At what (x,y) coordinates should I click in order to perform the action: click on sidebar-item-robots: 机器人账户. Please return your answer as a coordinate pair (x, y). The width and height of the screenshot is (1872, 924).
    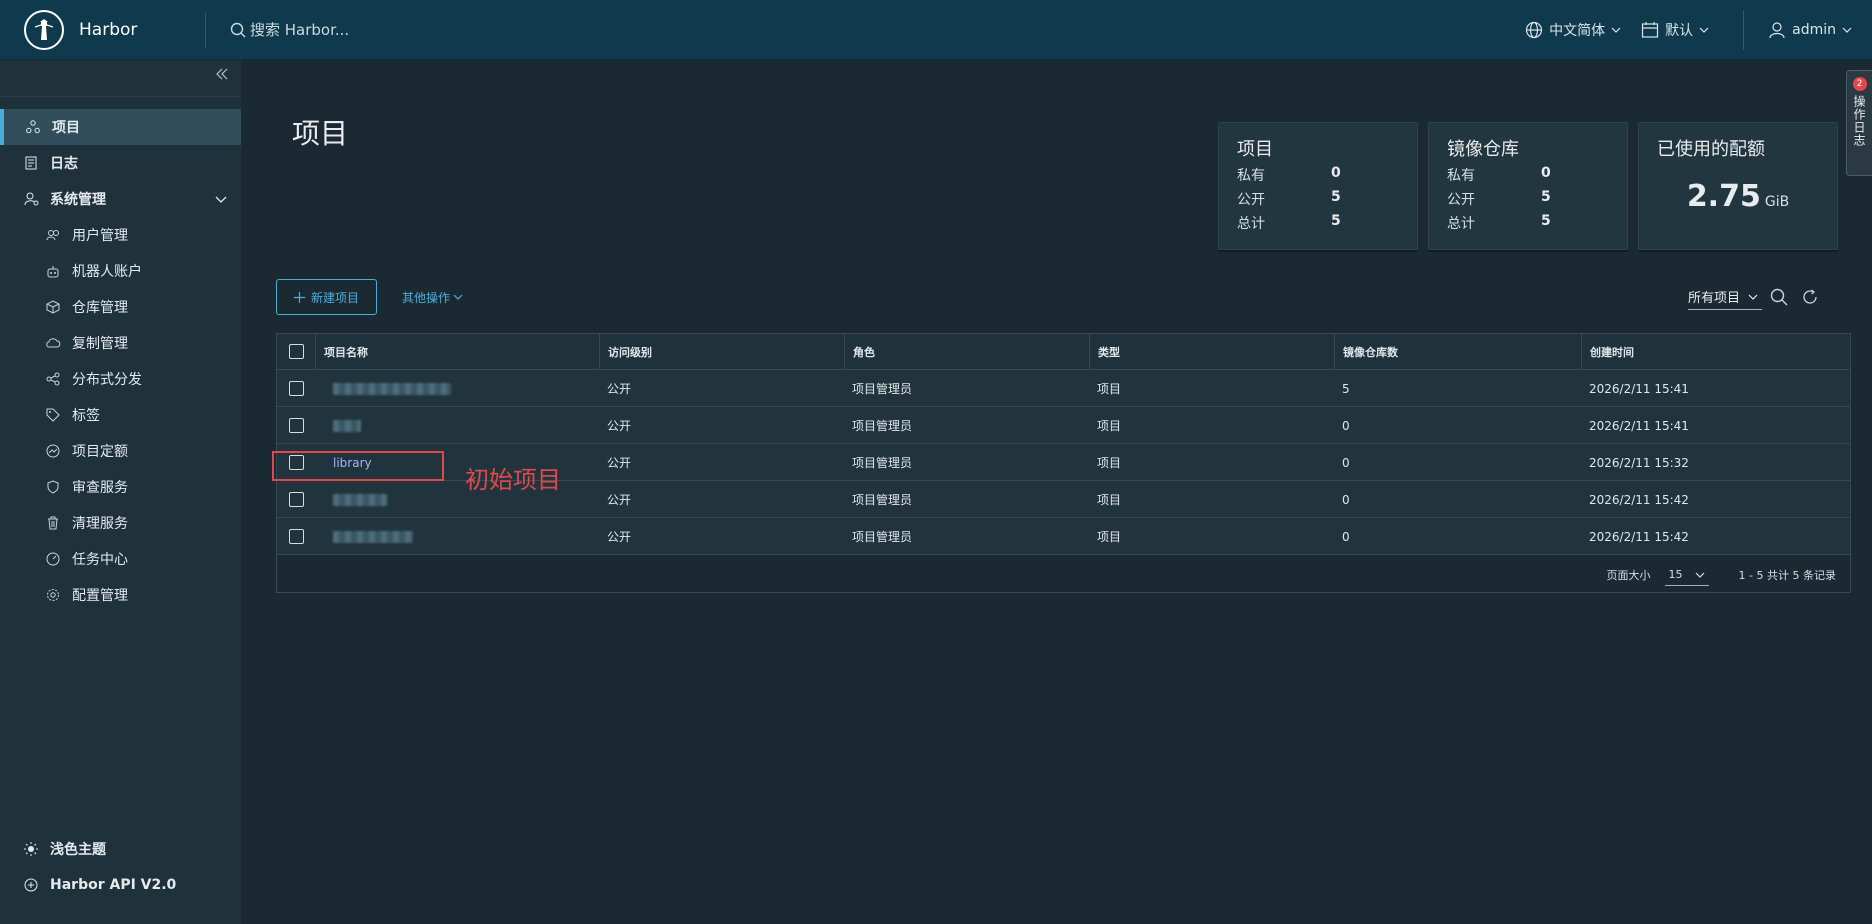
    Looking at the image, I should click on (120, 271).